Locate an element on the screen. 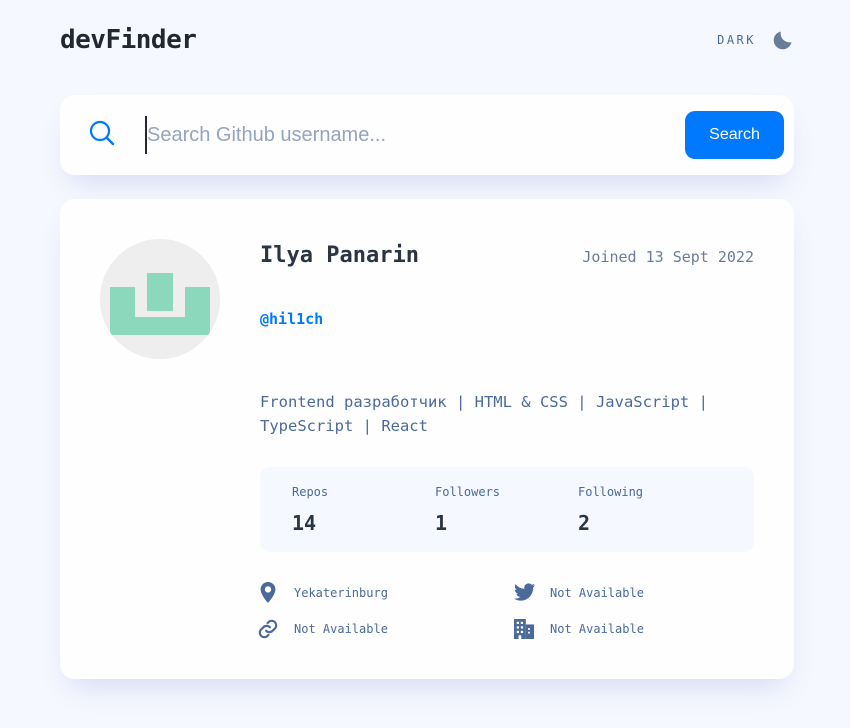 This screenshot has height=728, width=850. info-location: Yekaterinburg is located at coordinates (368, 593).